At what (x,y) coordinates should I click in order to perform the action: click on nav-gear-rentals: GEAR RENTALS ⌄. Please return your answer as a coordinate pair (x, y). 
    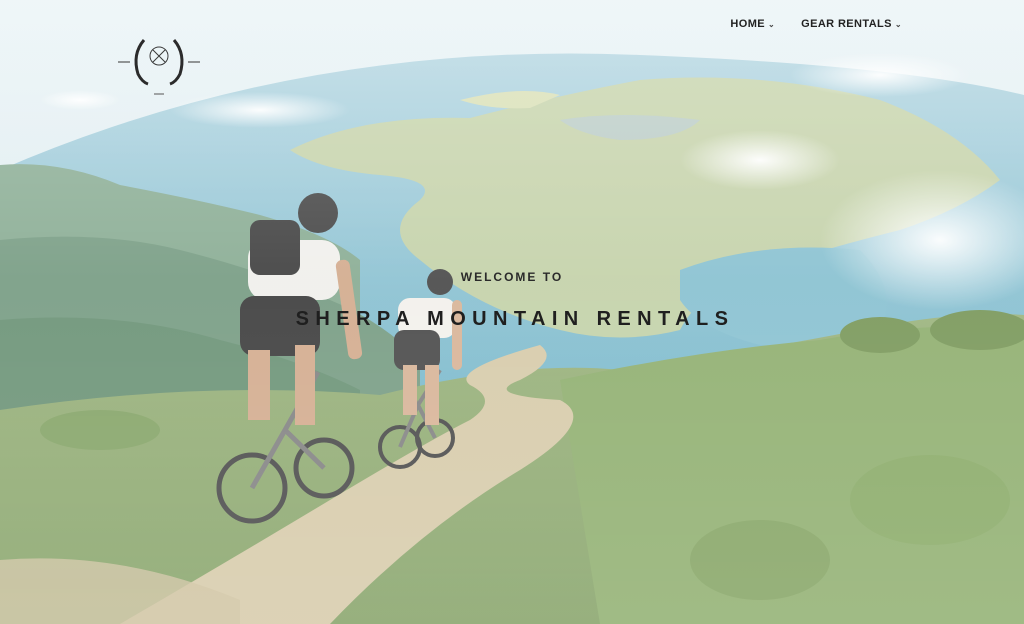
    Looking at the image, I should click on (851, 24).